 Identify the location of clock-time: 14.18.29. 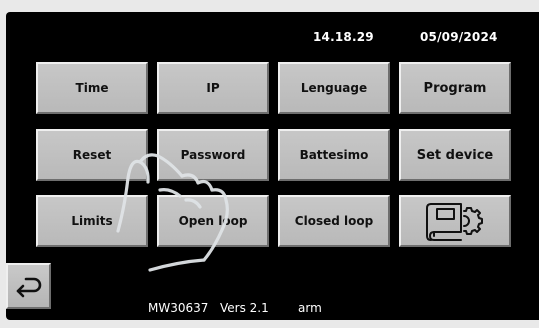
(343, 37).